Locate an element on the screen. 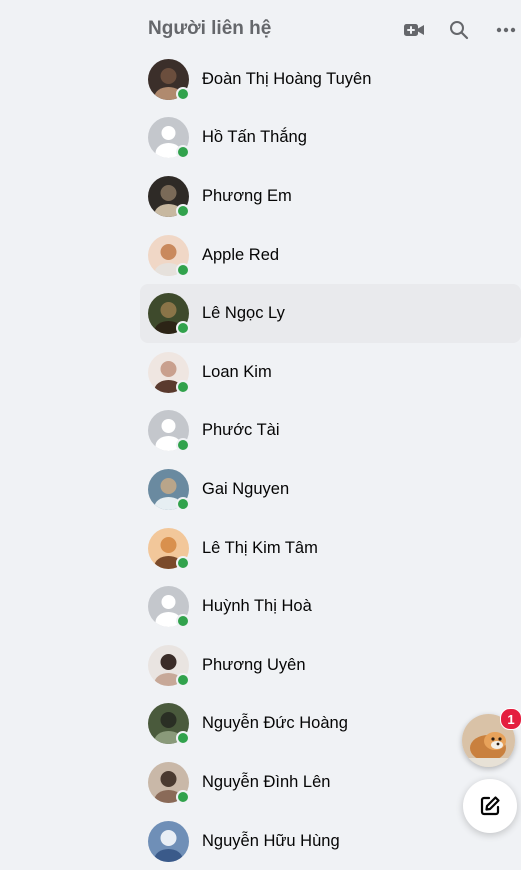  search-icon is located at coordinates (459, 30).